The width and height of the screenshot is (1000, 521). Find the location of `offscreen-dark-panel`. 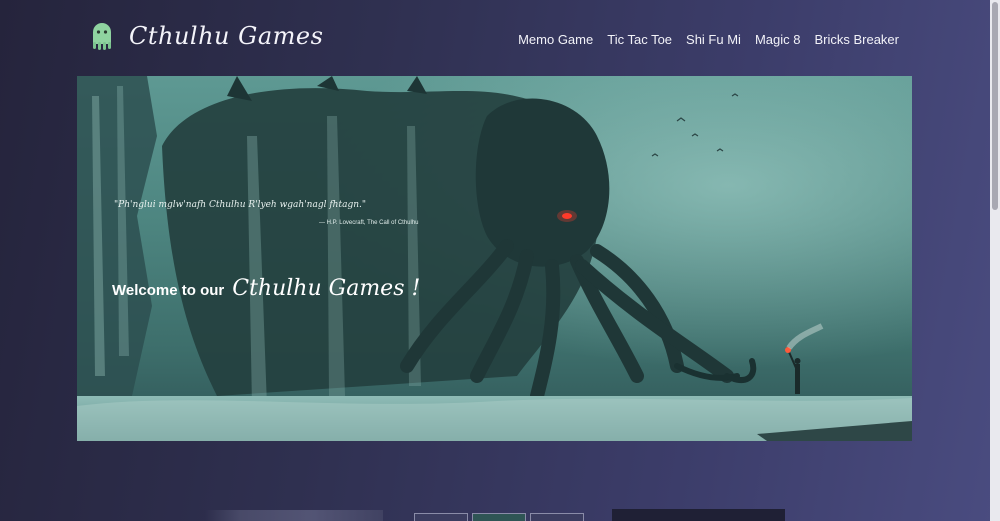

offscreen-dark-panel is located at coordinates (698, 515).